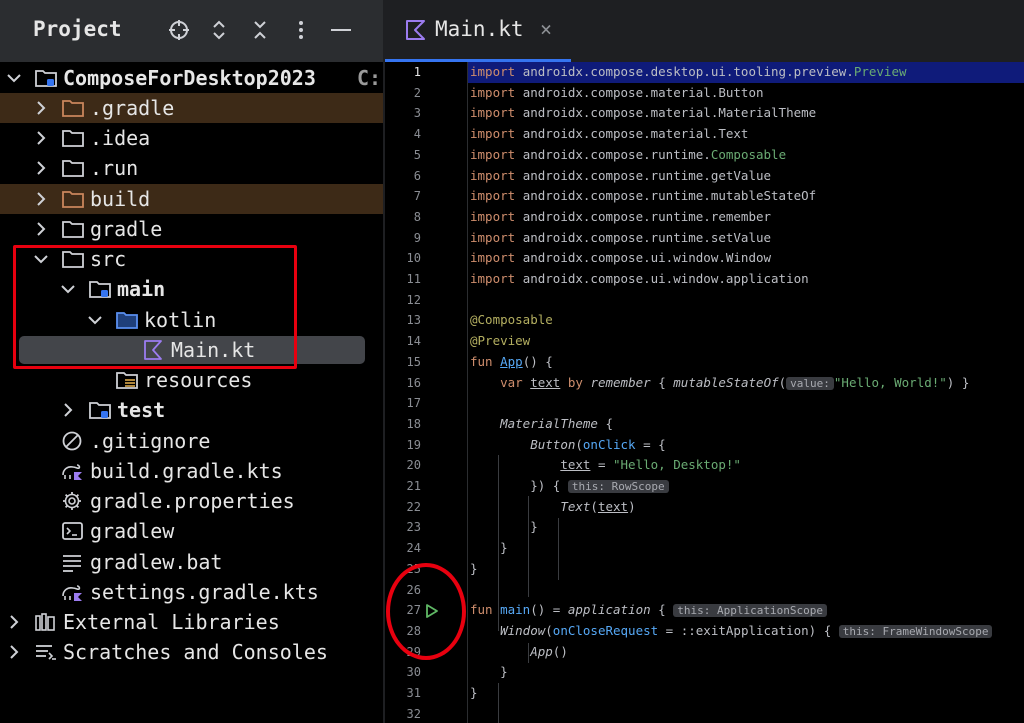  Describe the element at coordinates (511, 320) in the screenshot. I see `code-line: @Composable` at that location.